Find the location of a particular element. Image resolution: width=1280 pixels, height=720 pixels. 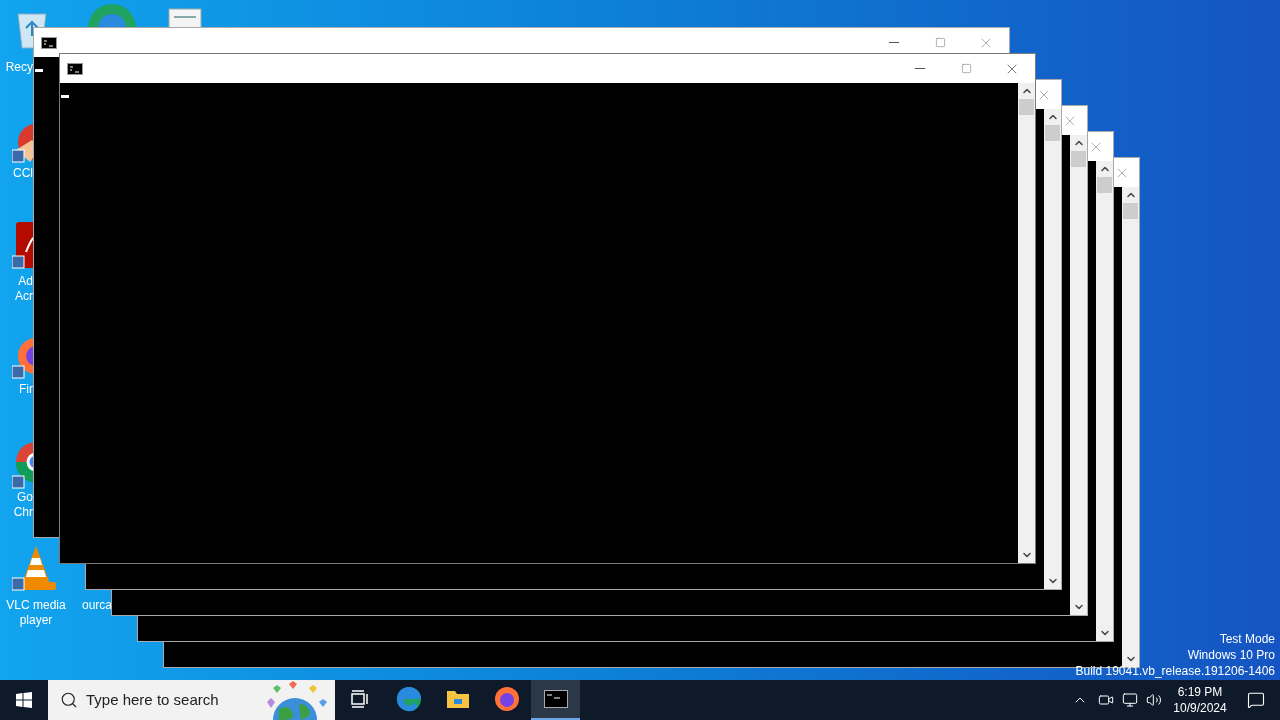

desktop-icon-label: player is located at coordinates (36, 620).